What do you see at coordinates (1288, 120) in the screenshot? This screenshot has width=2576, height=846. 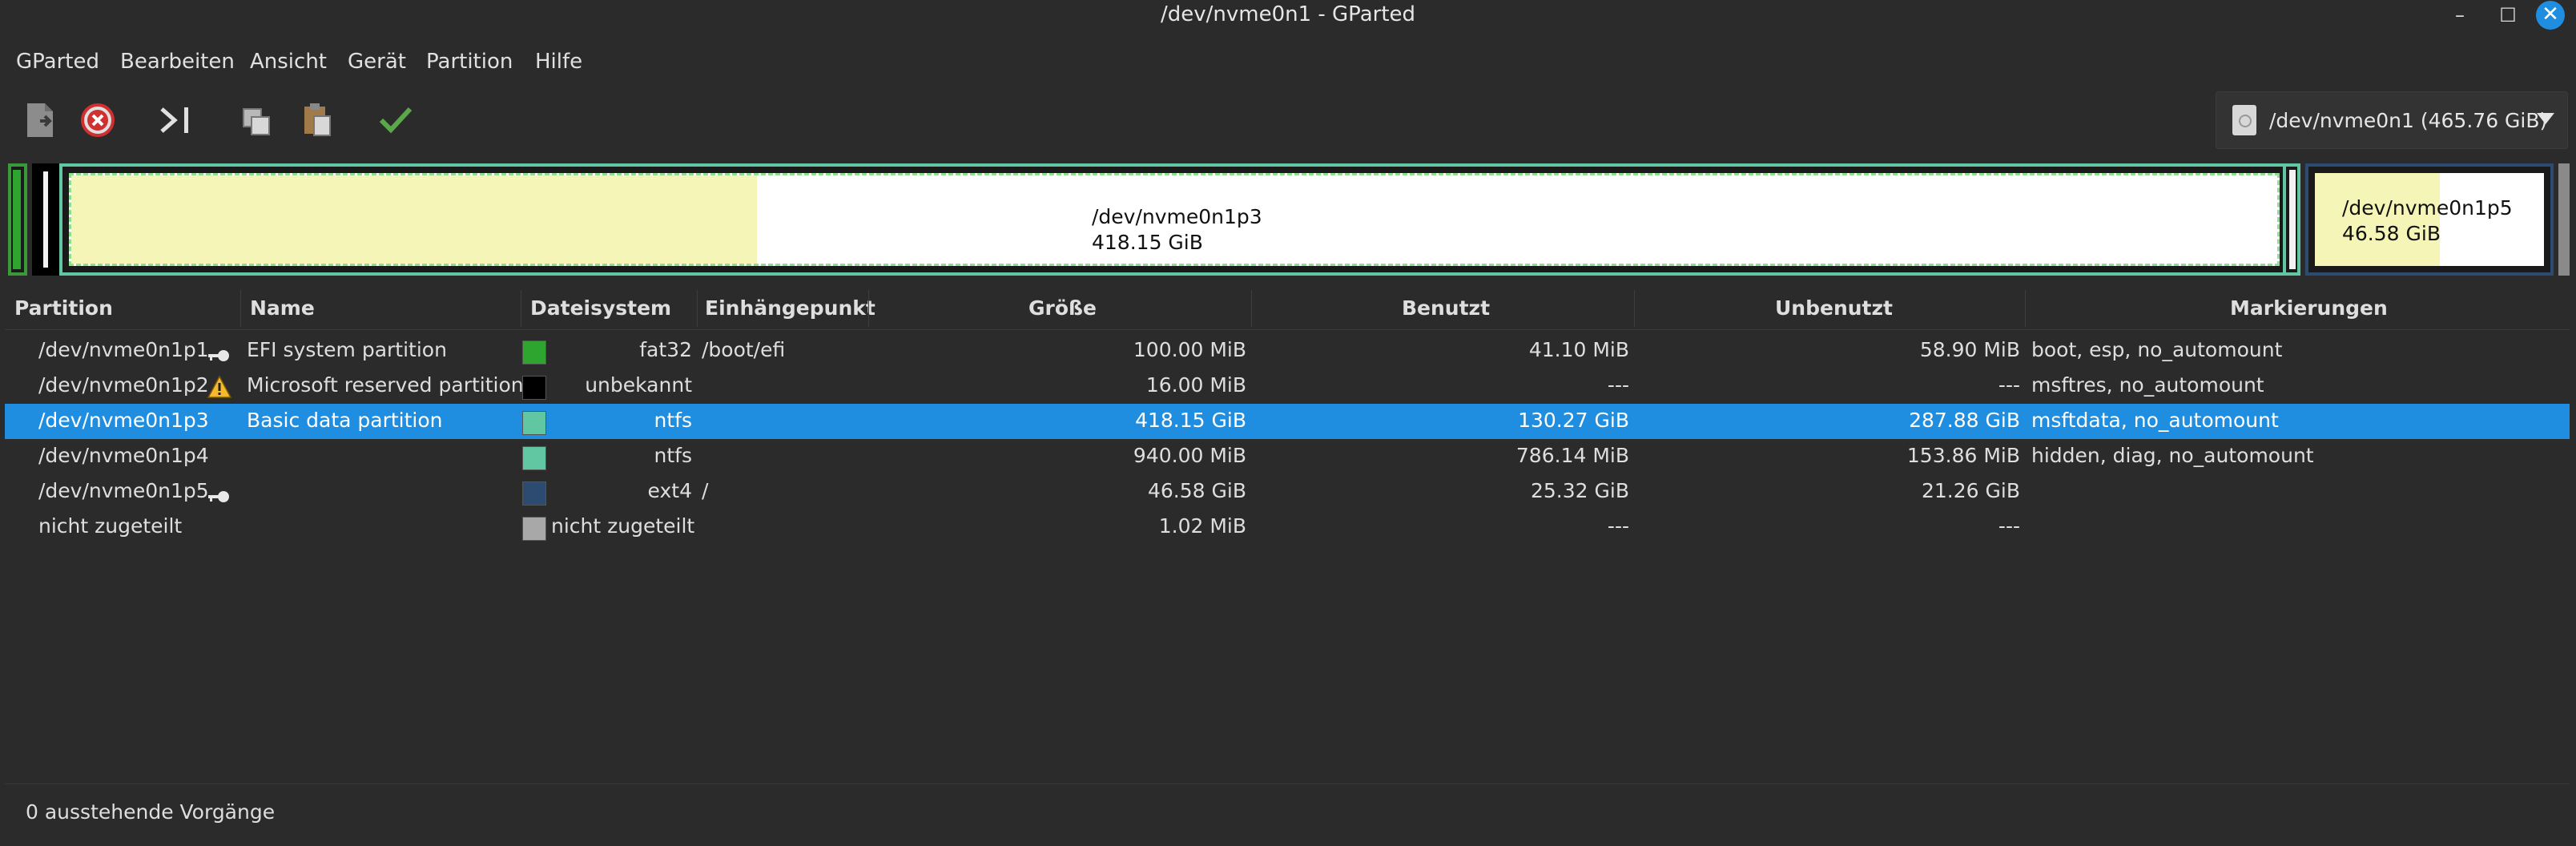 I see `toolbar` at bounding box center [1288, 120].